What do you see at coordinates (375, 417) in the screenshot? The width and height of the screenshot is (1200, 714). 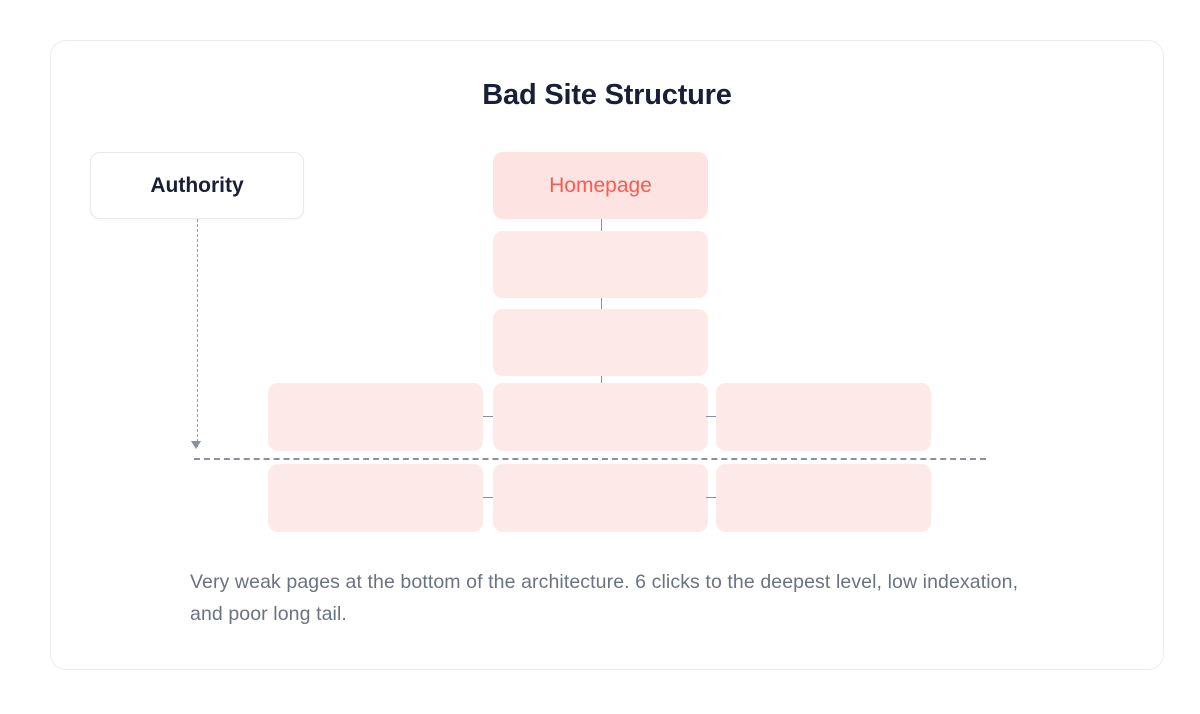 I see `node-level4-left` at bounding box center [375, 417].